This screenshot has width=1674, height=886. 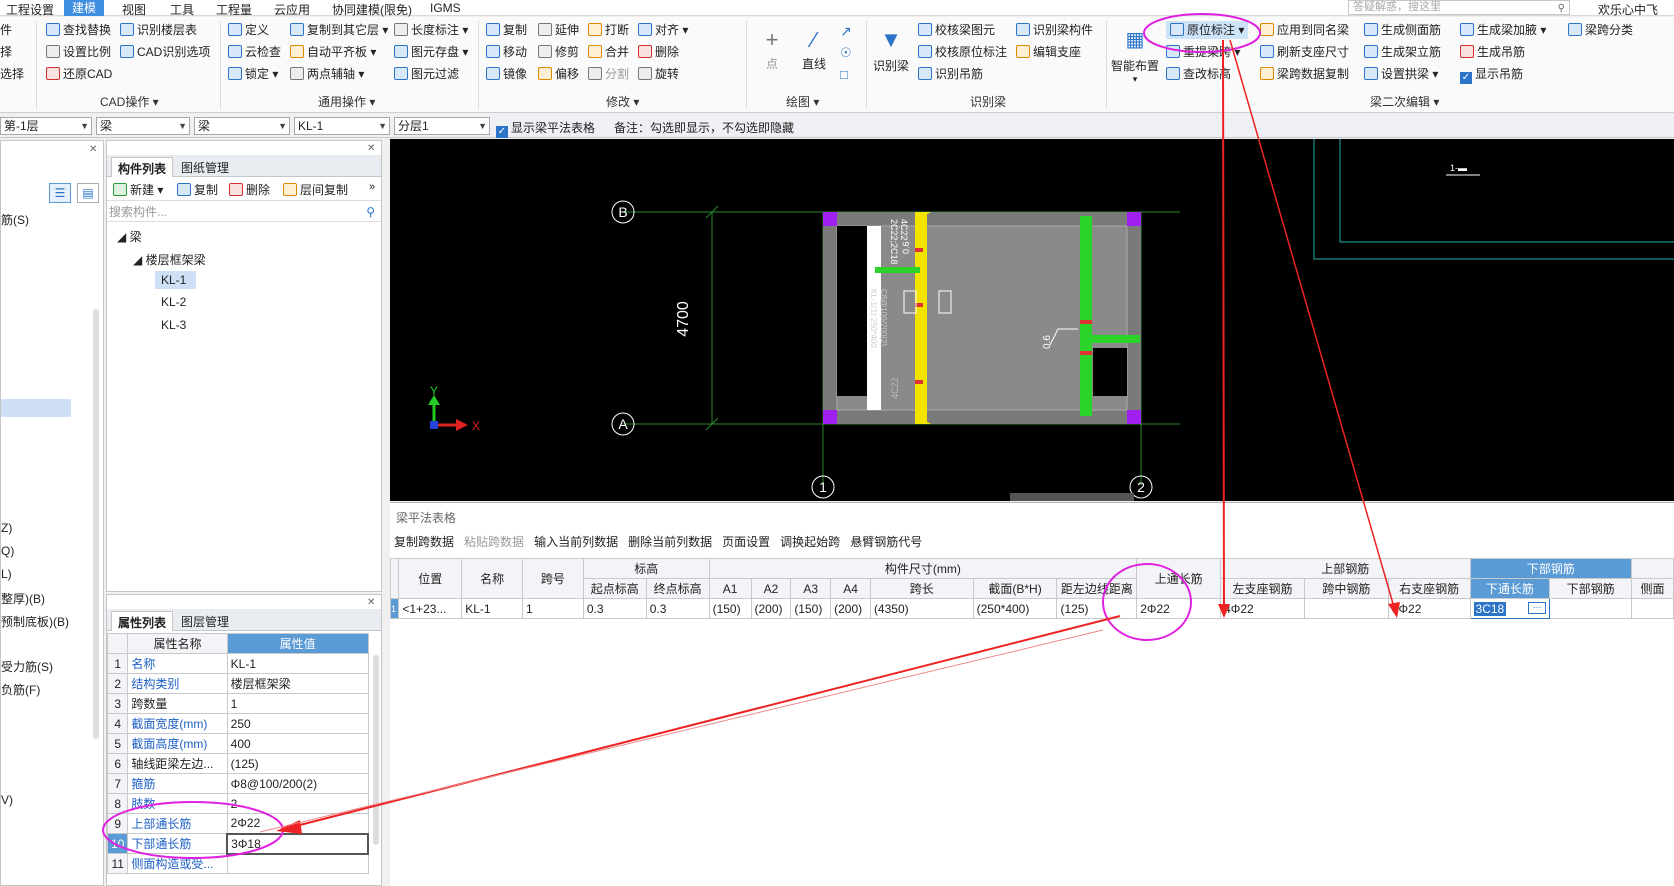 I want to click on copy-span-data-button: 复制跨数据, so click(x=424, y=542).